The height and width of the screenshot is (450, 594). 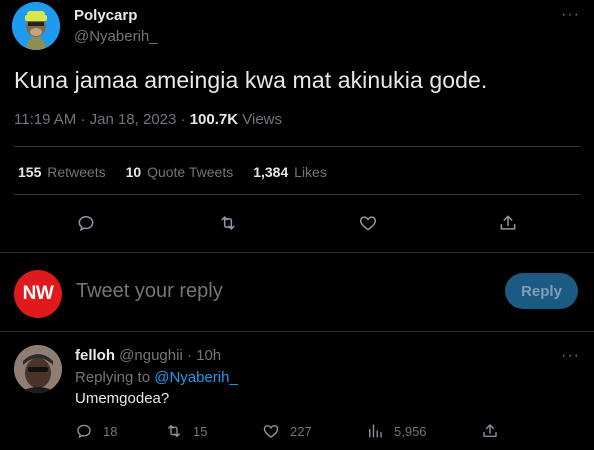 I want to click on reply-time: 10h, so click(x=208, y=355).